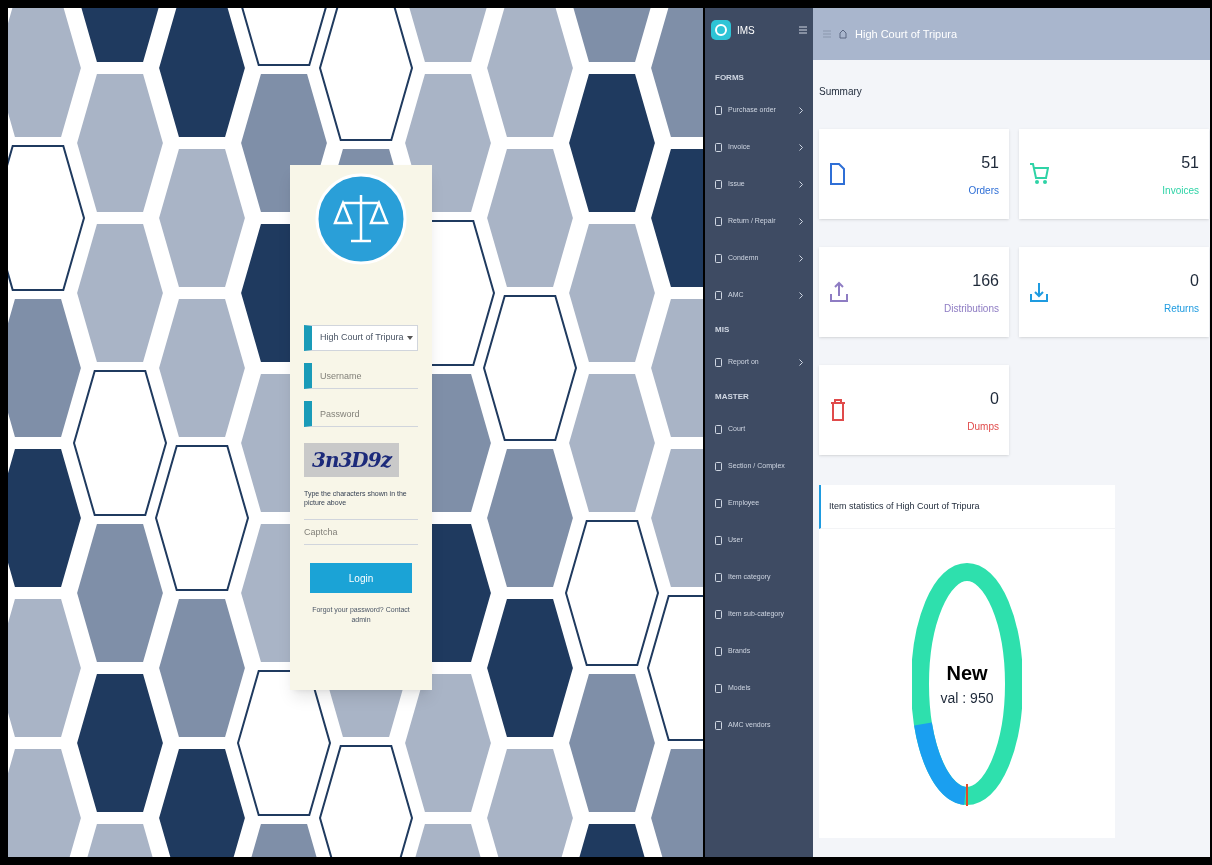 Image resolution: width=1212 pixels, height=865 pixels. Describe the element at coordinates (351, 460) in the screenshot. I see `captcha-image: 3n3D9z` at that location.